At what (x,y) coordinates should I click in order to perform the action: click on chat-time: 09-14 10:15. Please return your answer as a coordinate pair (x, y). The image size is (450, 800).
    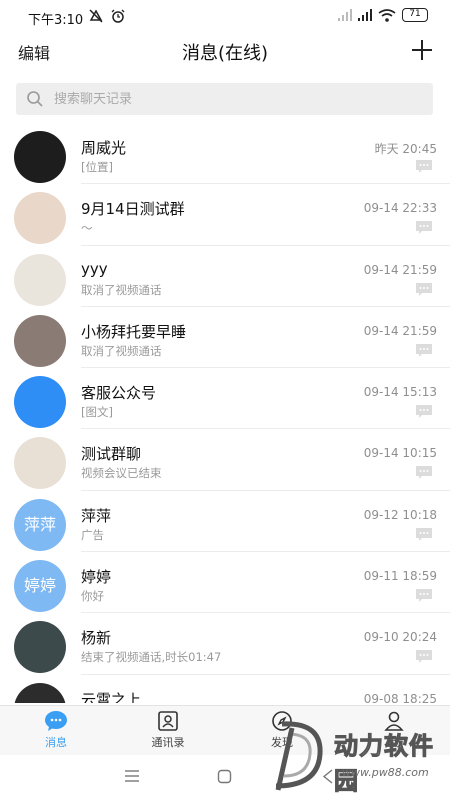
    Looking at the image, I should click on (400, 453).